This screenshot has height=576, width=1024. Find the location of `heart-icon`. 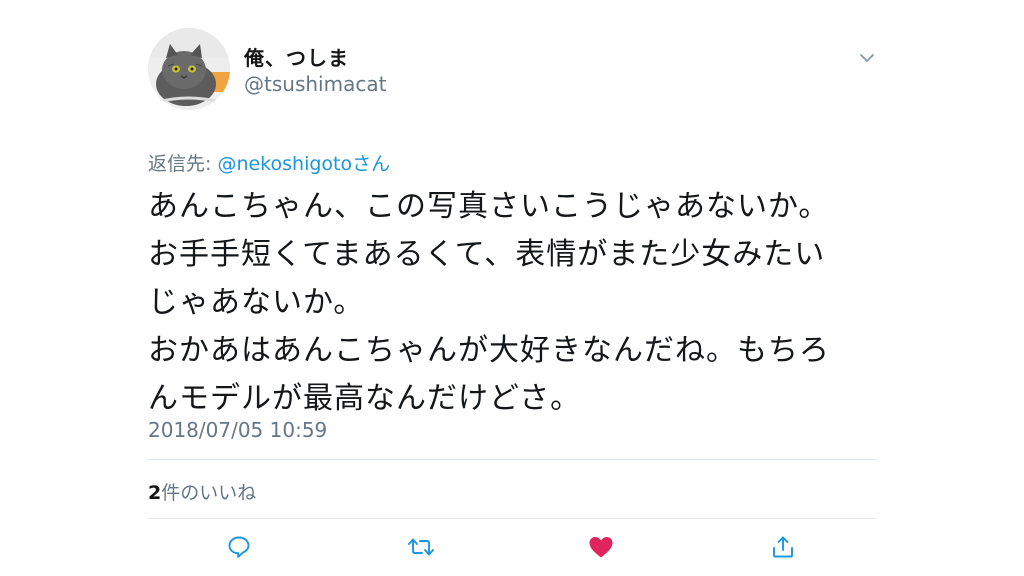

heart-icon is located at coordinates (601, 547).